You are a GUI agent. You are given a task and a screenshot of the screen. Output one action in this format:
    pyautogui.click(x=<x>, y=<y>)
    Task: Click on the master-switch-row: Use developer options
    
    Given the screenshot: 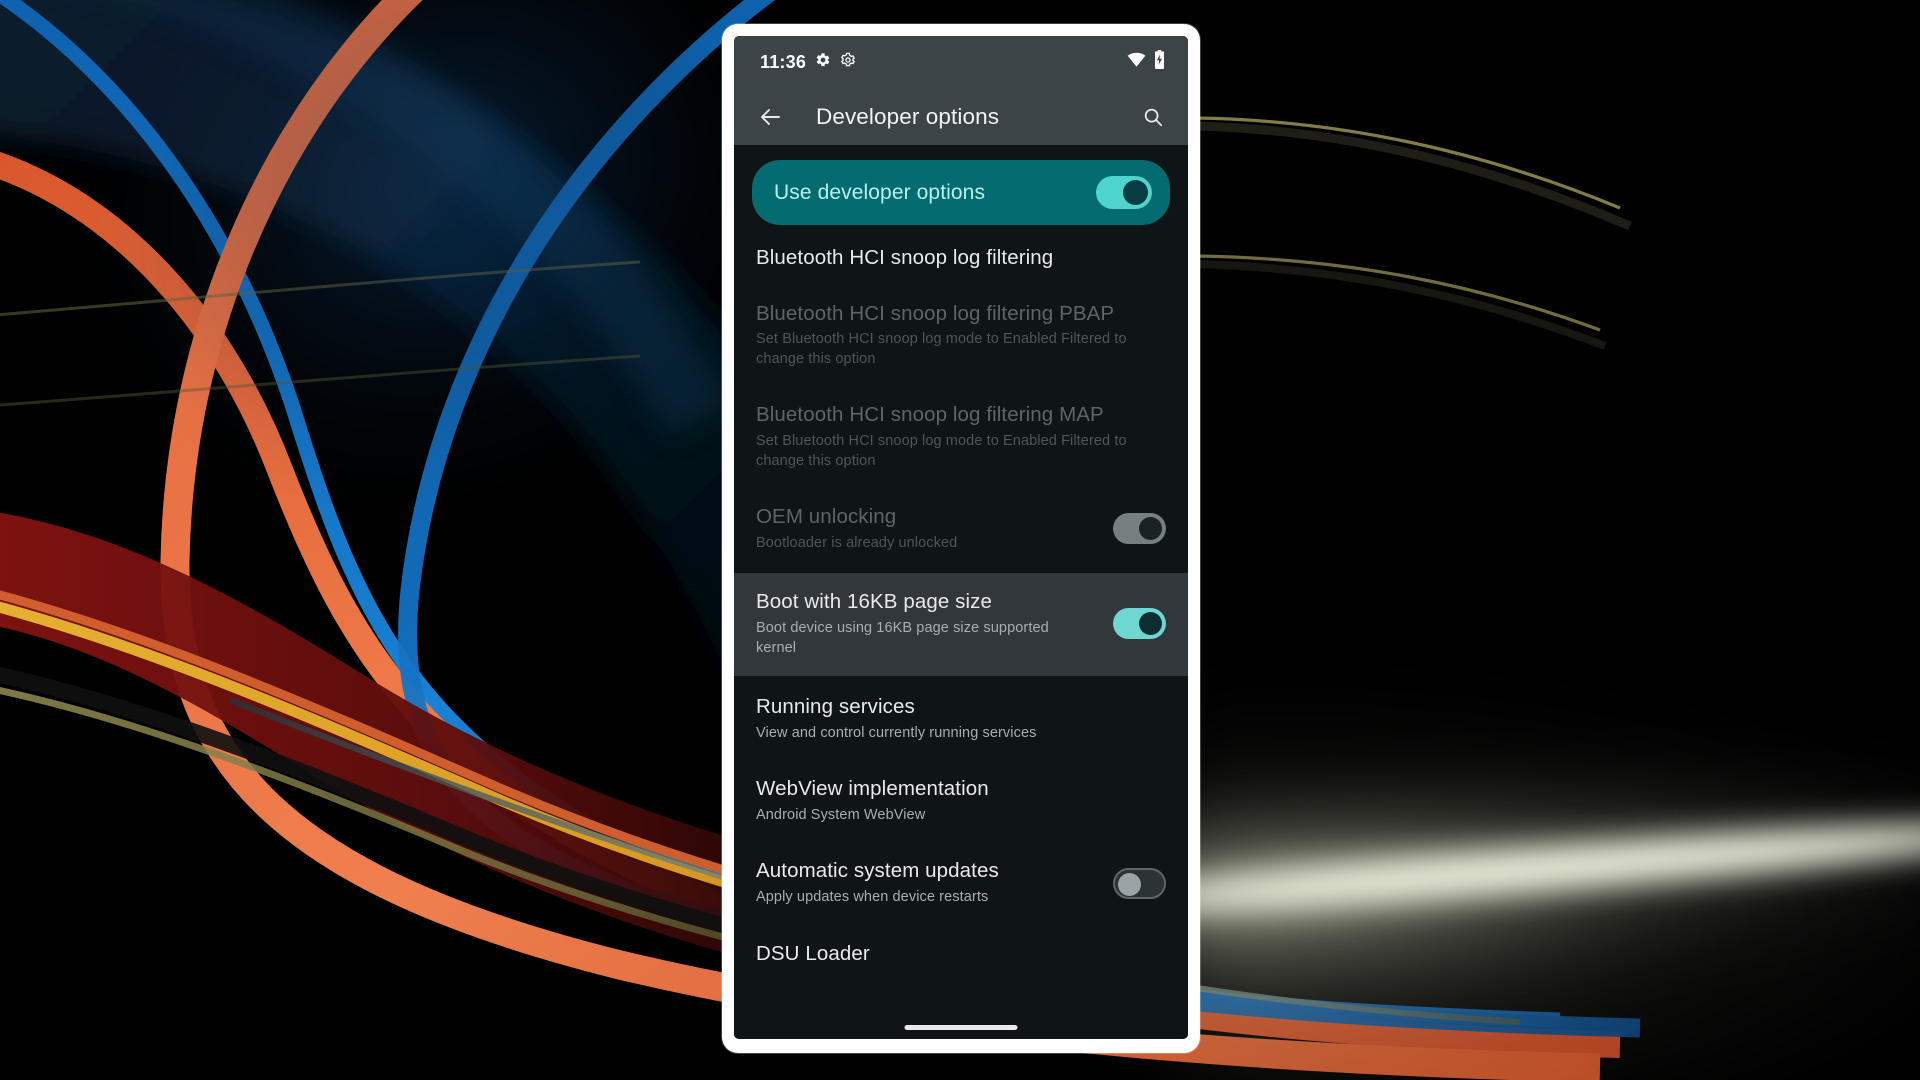 What is the action you would take?
    pyautogui.click(x=961, y=192)
    